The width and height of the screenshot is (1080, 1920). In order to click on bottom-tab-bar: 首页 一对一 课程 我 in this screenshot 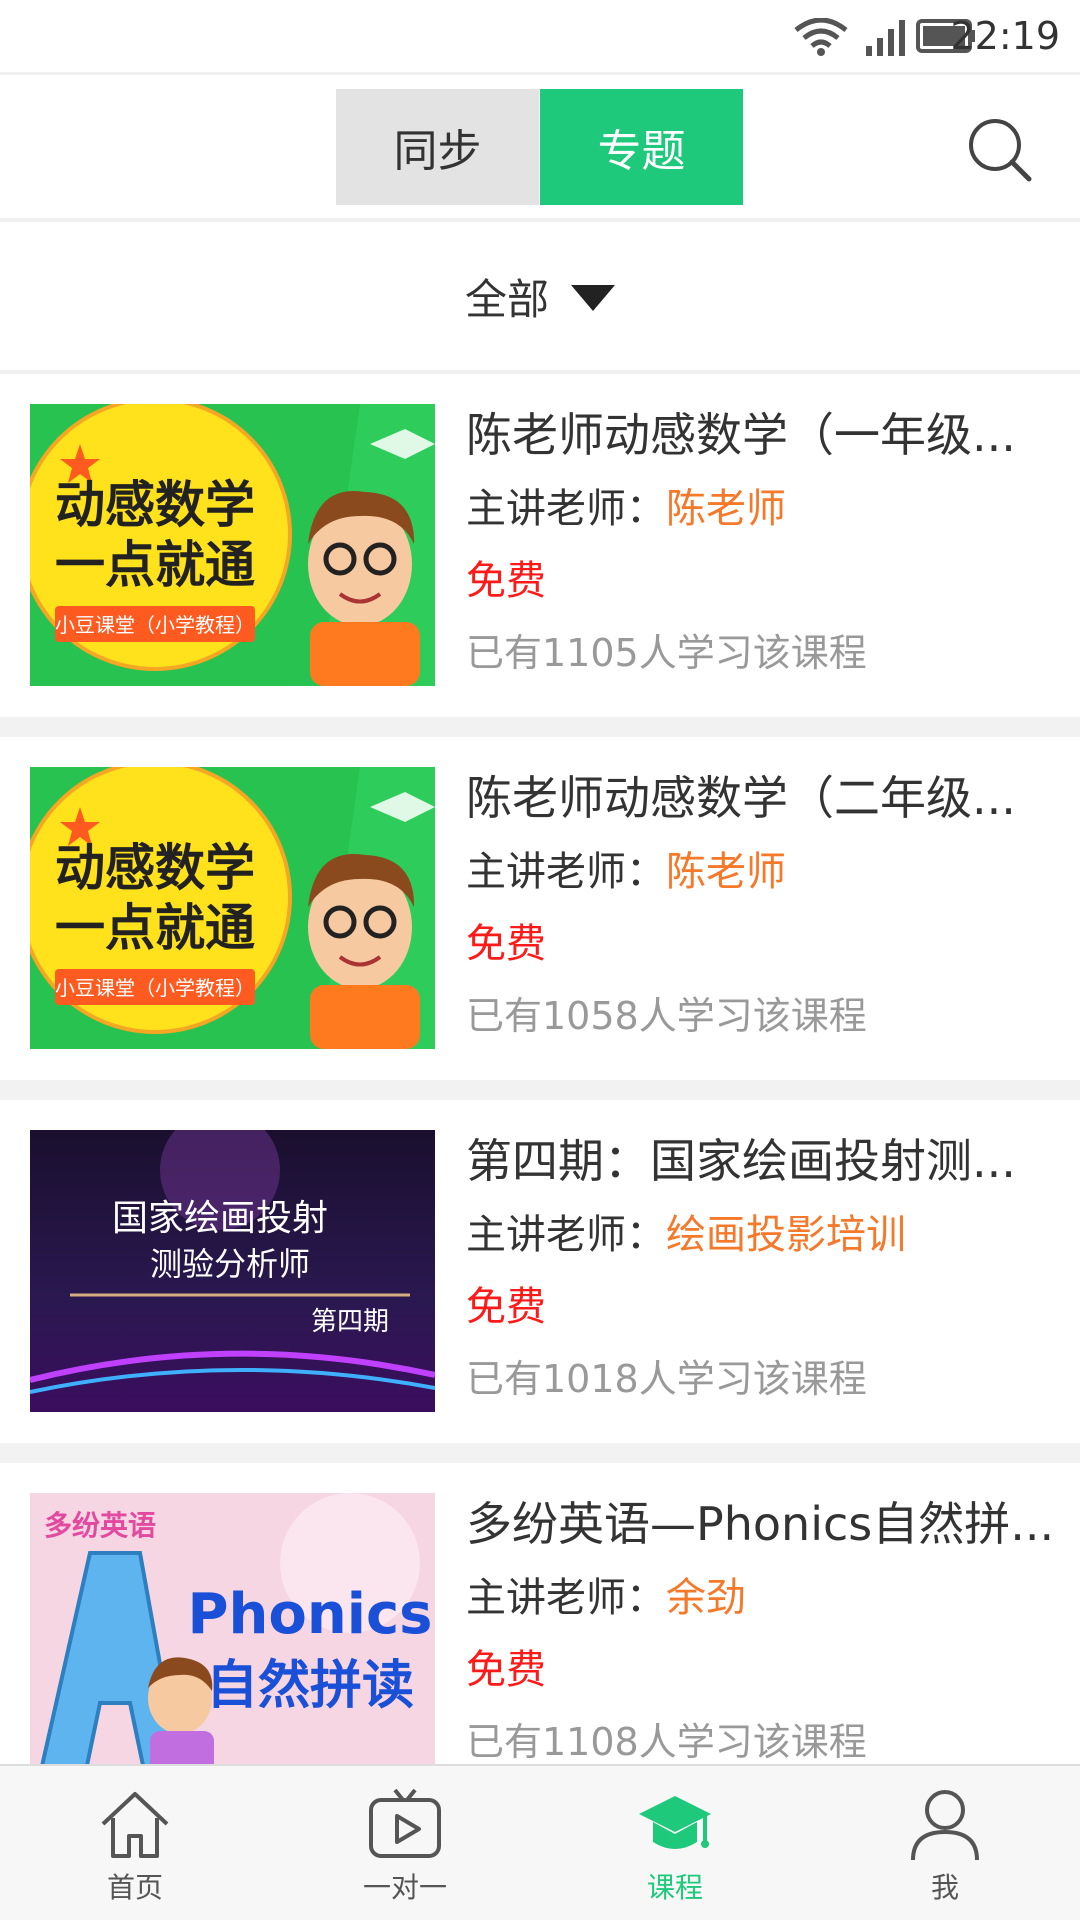, I will do `click(540, 1842)`.